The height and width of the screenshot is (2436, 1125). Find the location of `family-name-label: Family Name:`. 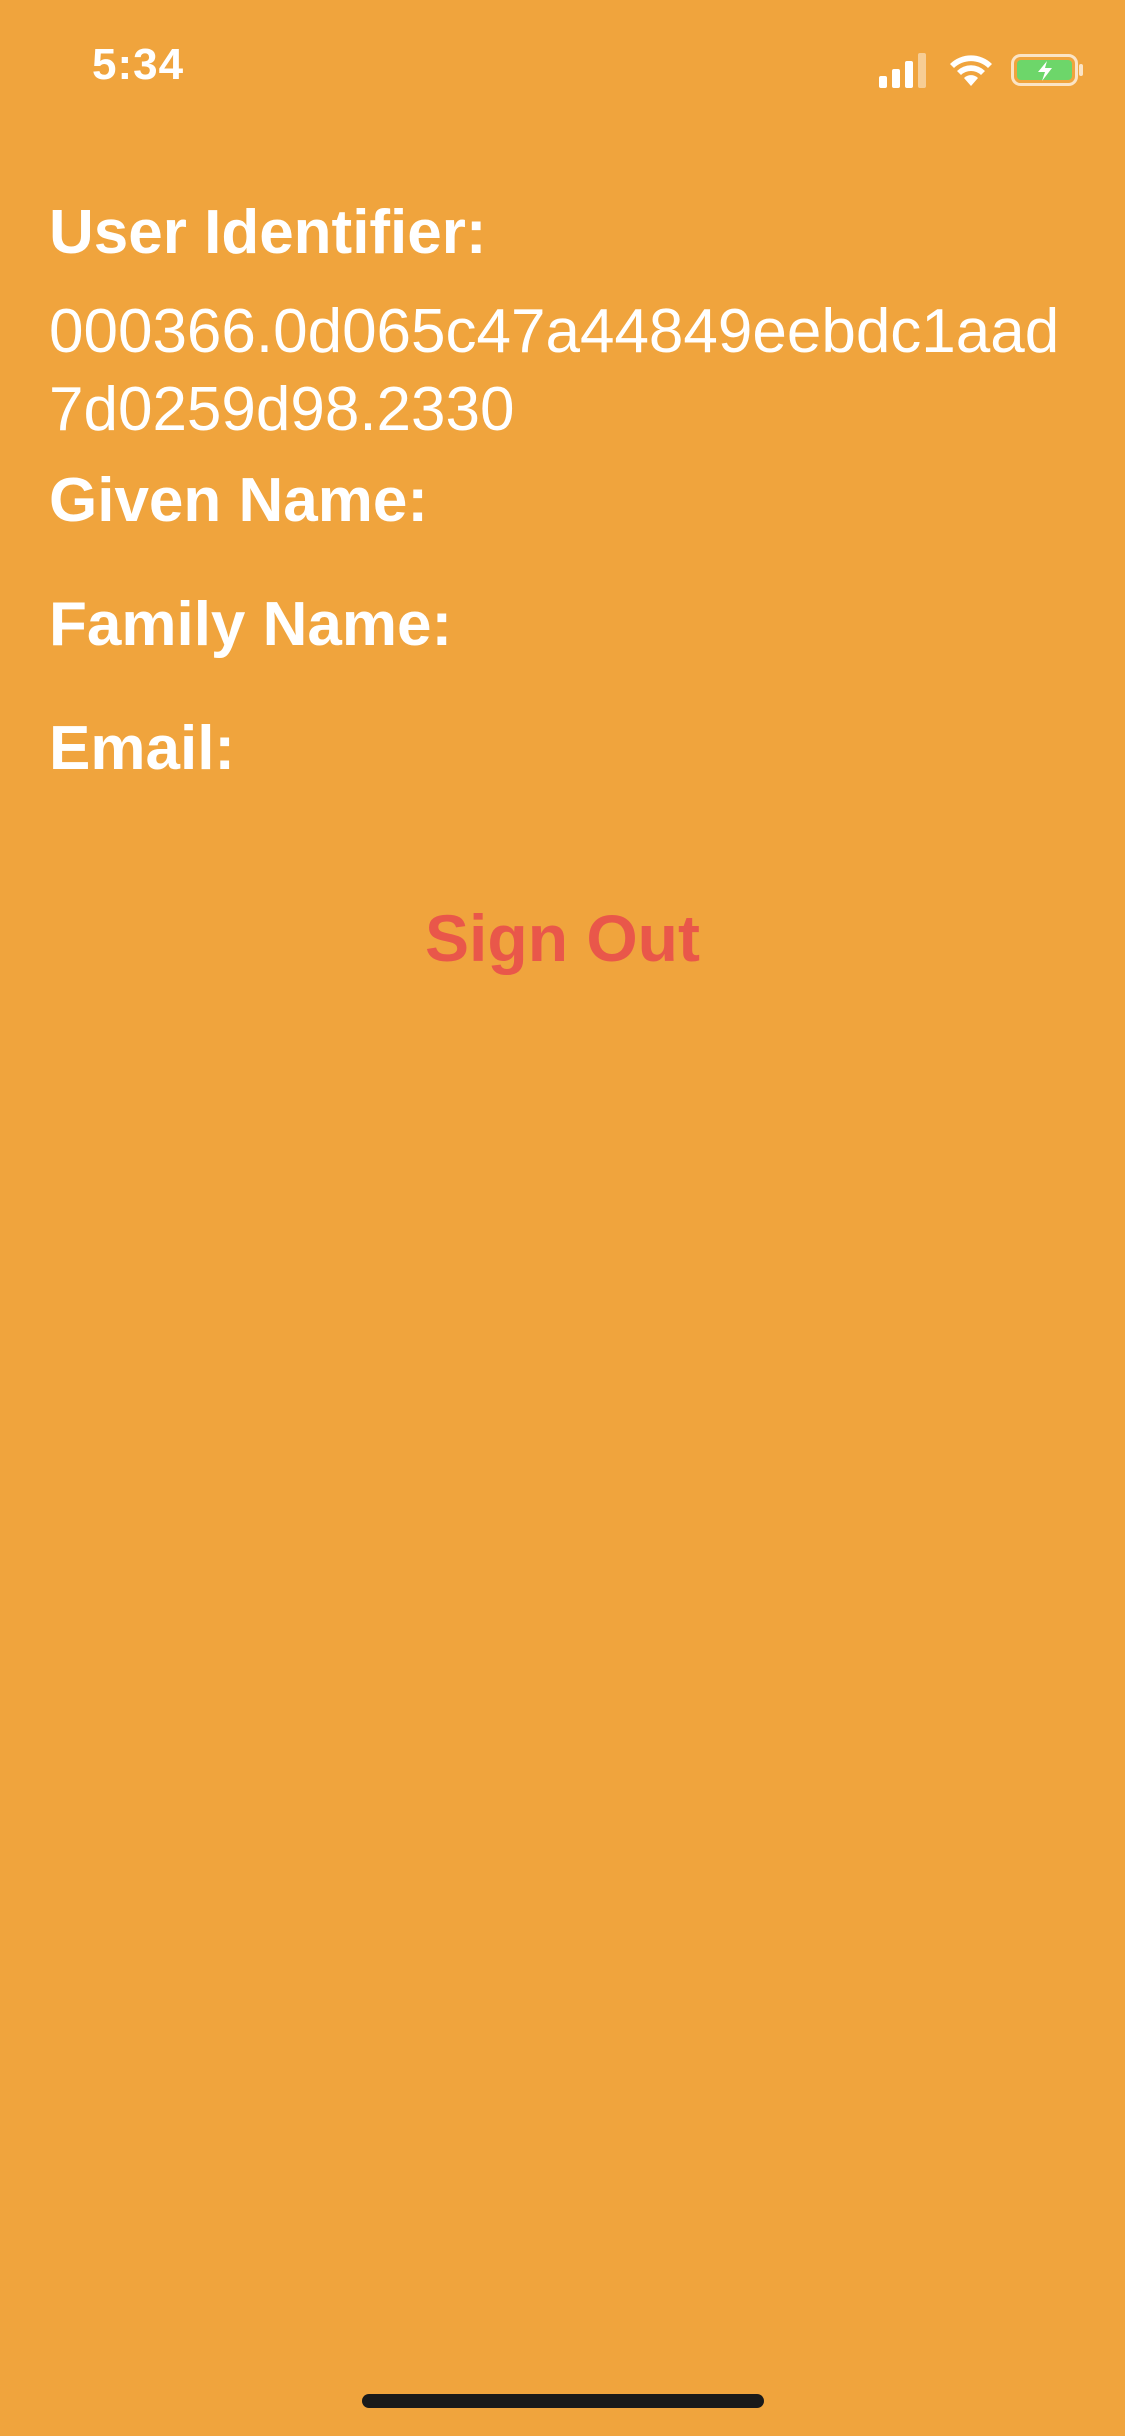

family-name-label: Family Name: is located at coordinates (251, 624).